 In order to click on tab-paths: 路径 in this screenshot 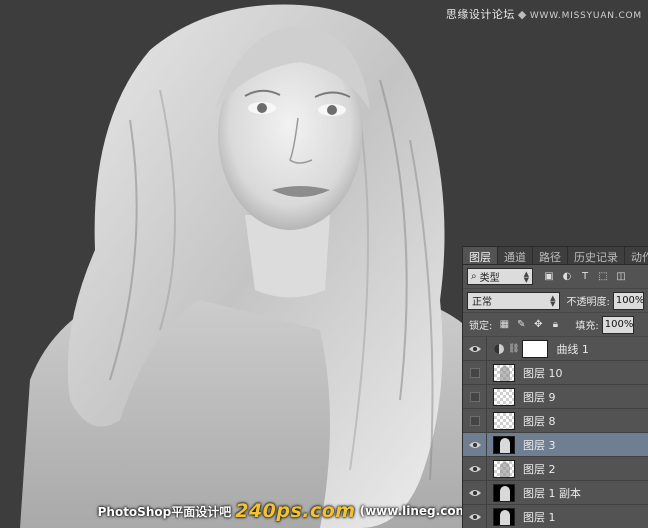, I will do `click(550, 255)`.